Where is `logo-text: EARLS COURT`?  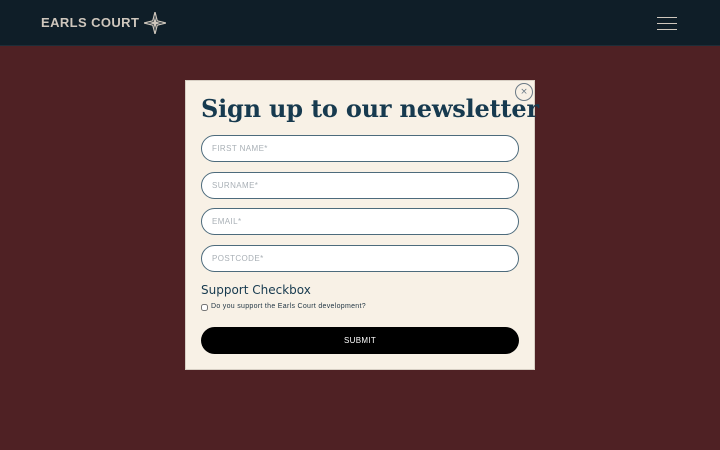
logo-text: EARLS COURT is located at coordinates (90, 22).